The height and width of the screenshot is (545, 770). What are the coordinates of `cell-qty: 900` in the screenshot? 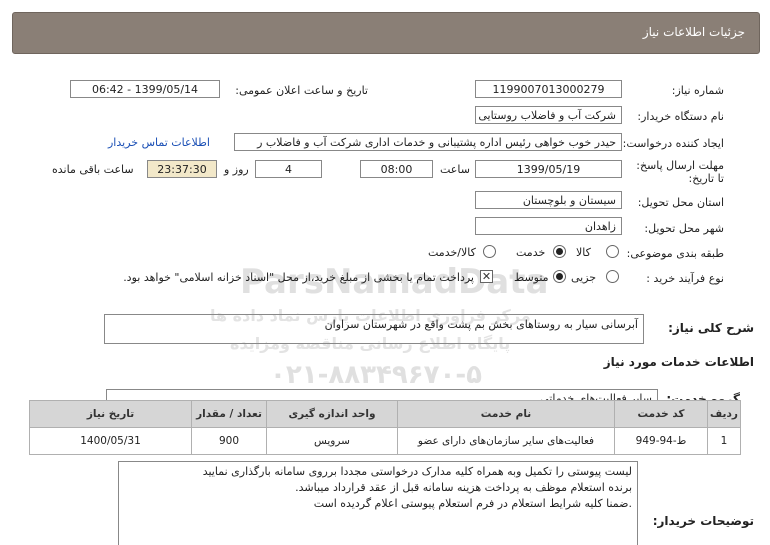 It's located at (229, 441).